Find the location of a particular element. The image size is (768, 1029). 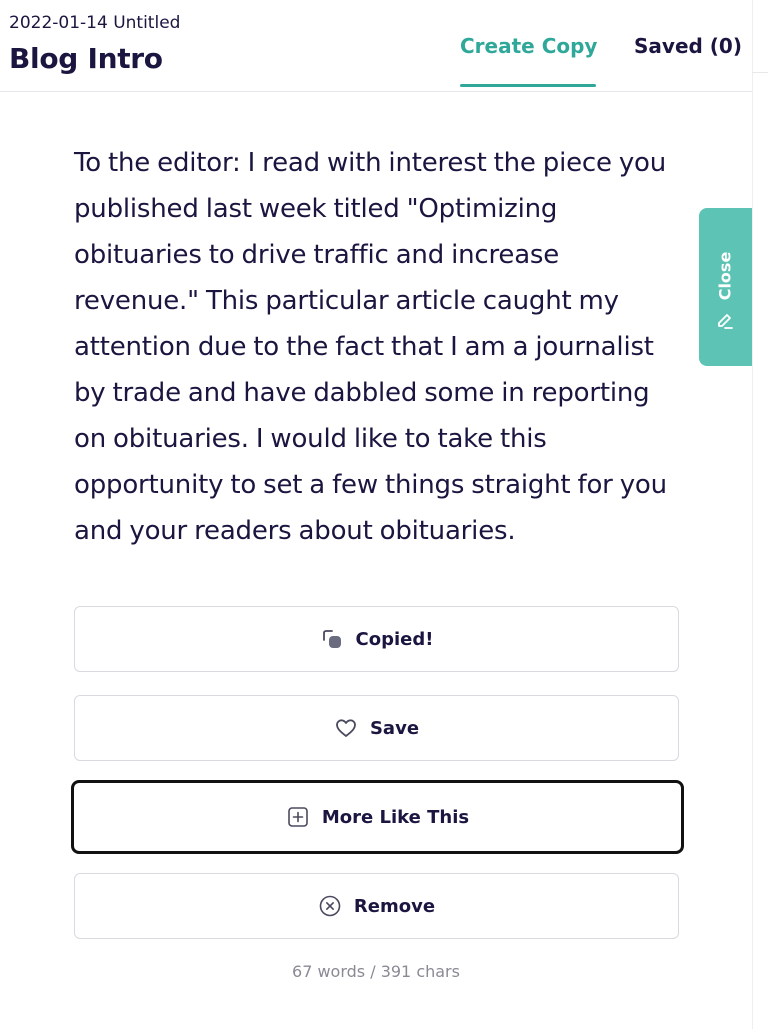

heart-icon is located at coordinates (346, 728).